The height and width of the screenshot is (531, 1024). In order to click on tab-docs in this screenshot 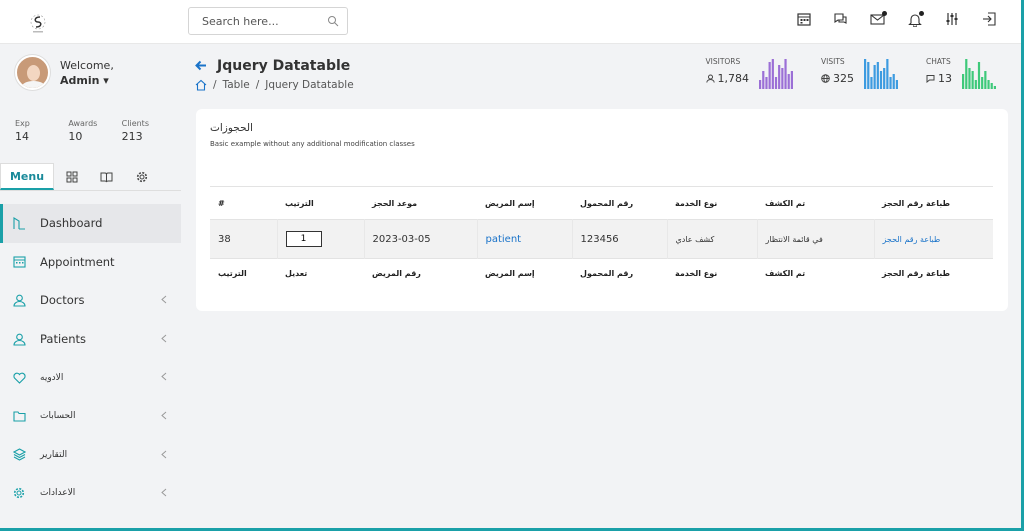, I will do `click(106, 176)`.